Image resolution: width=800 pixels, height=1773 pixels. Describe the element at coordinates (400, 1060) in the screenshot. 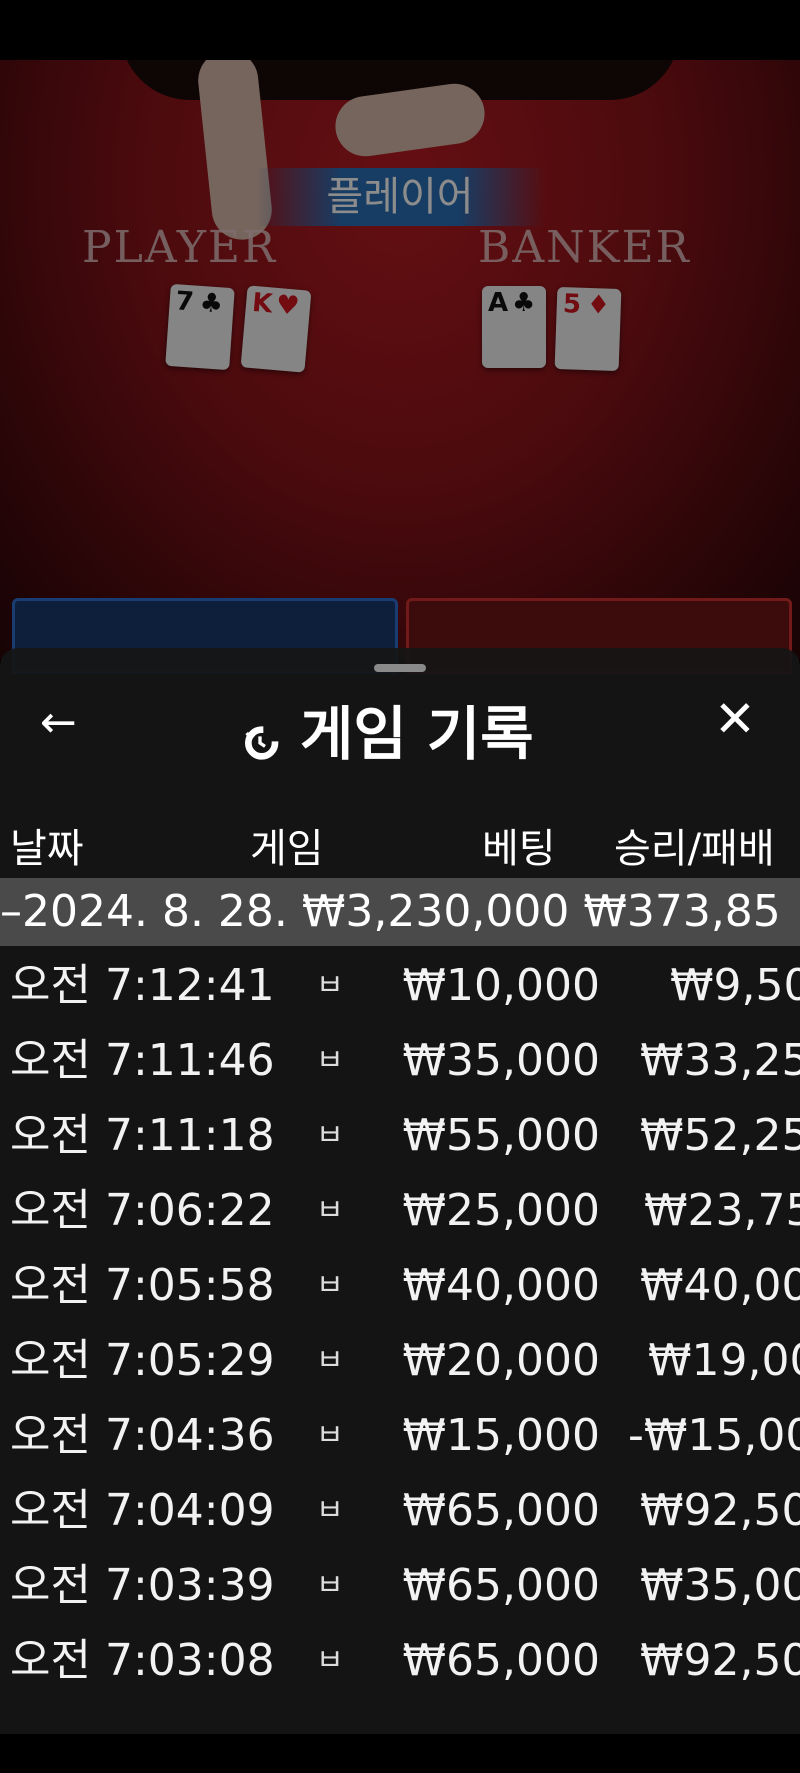

I see `table-row: 오전 7:11:46 ㅂ ₩35,000 ₩33,25` at that location.